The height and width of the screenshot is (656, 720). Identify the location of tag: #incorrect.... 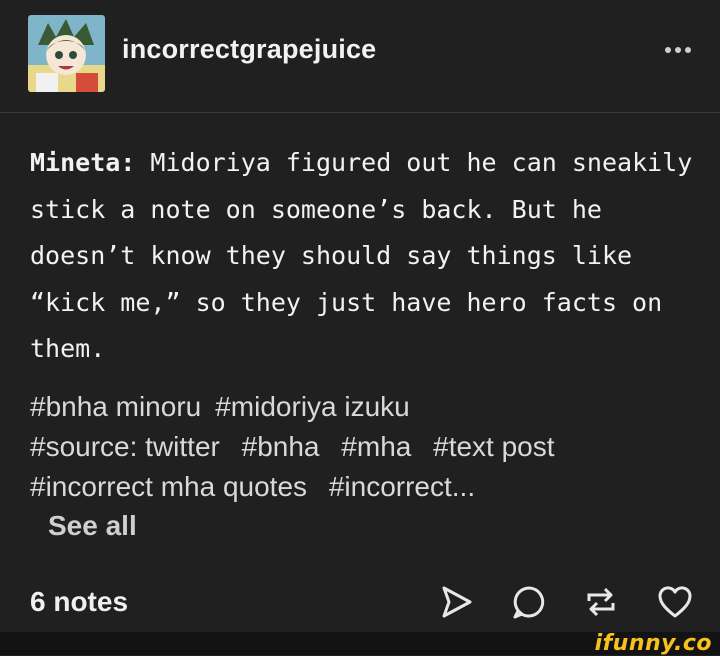
(402, 486).